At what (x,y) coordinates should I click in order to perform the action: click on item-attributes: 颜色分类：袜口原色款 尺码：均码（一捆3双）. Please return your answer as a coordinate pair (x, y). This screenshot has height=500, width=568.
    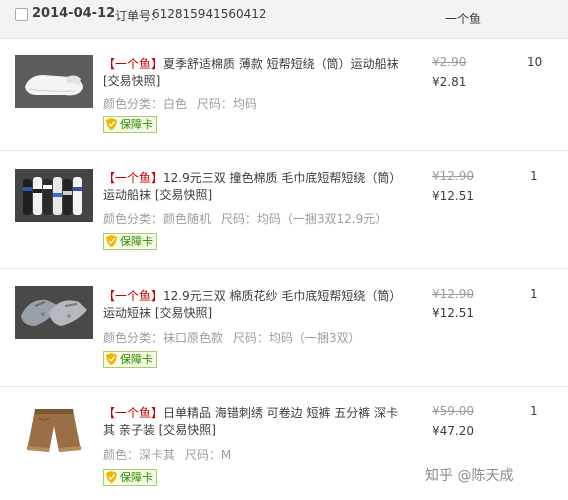
    Looking at the image, I should click on (258, 337).